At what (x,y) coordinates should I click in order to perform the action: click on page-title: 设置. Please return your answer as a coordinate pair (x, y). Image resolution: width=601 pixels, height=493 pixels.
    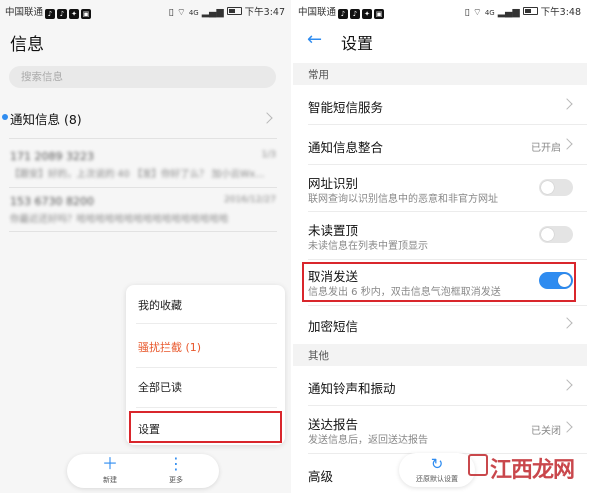
    Looking at the image, I should click on (357, 43).